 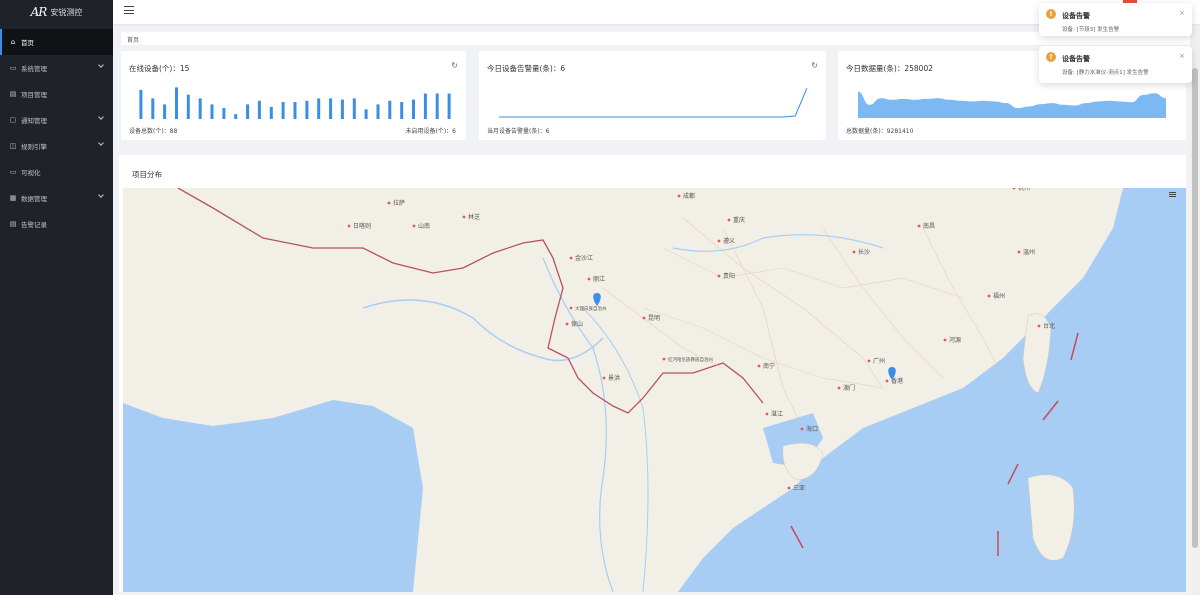 What do you see at coordinates (656, 12) in the screenshot?
I see `top-header` at bounding box center [656, 12].